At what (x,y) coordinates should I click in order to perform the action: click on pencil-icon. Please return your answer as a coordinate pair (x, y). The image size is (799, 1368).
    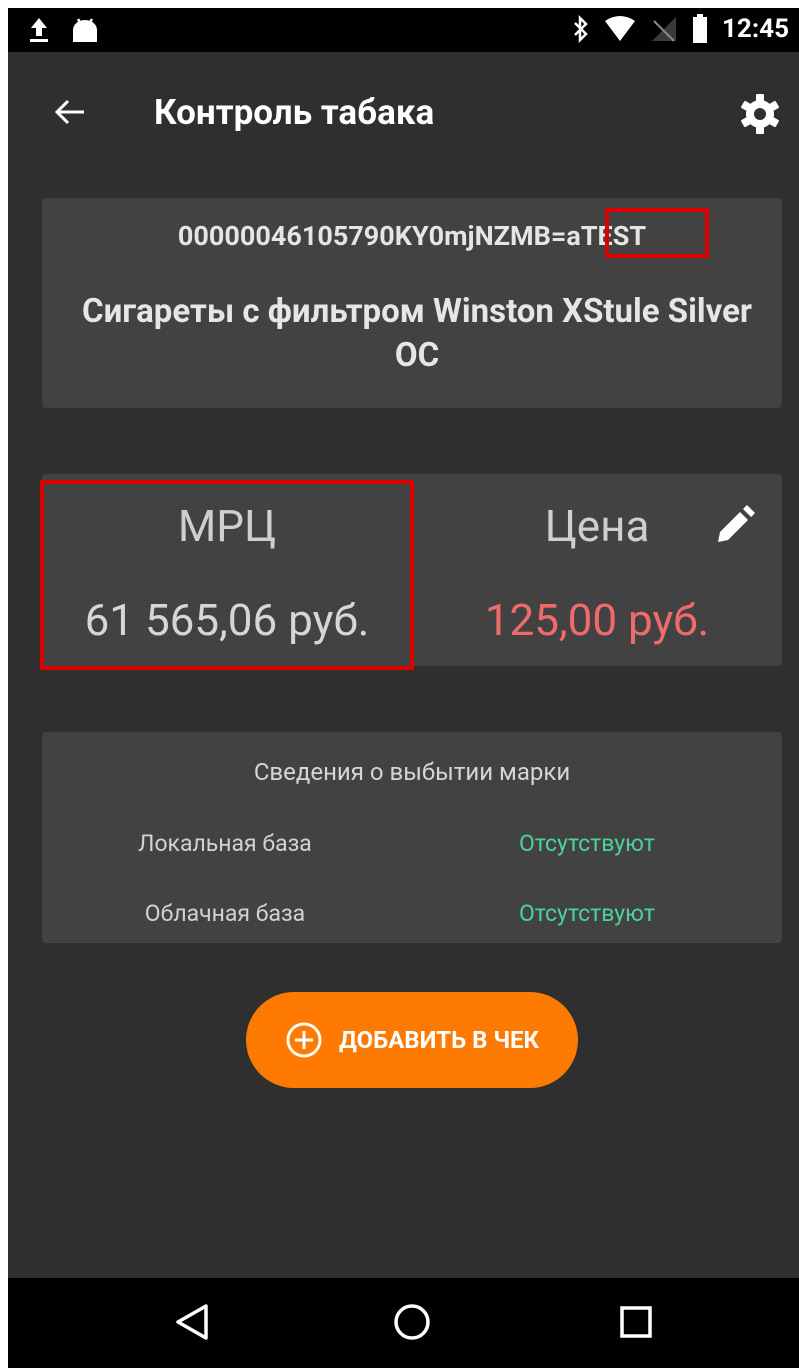
    Looking at the image, I should click on (734, 526).